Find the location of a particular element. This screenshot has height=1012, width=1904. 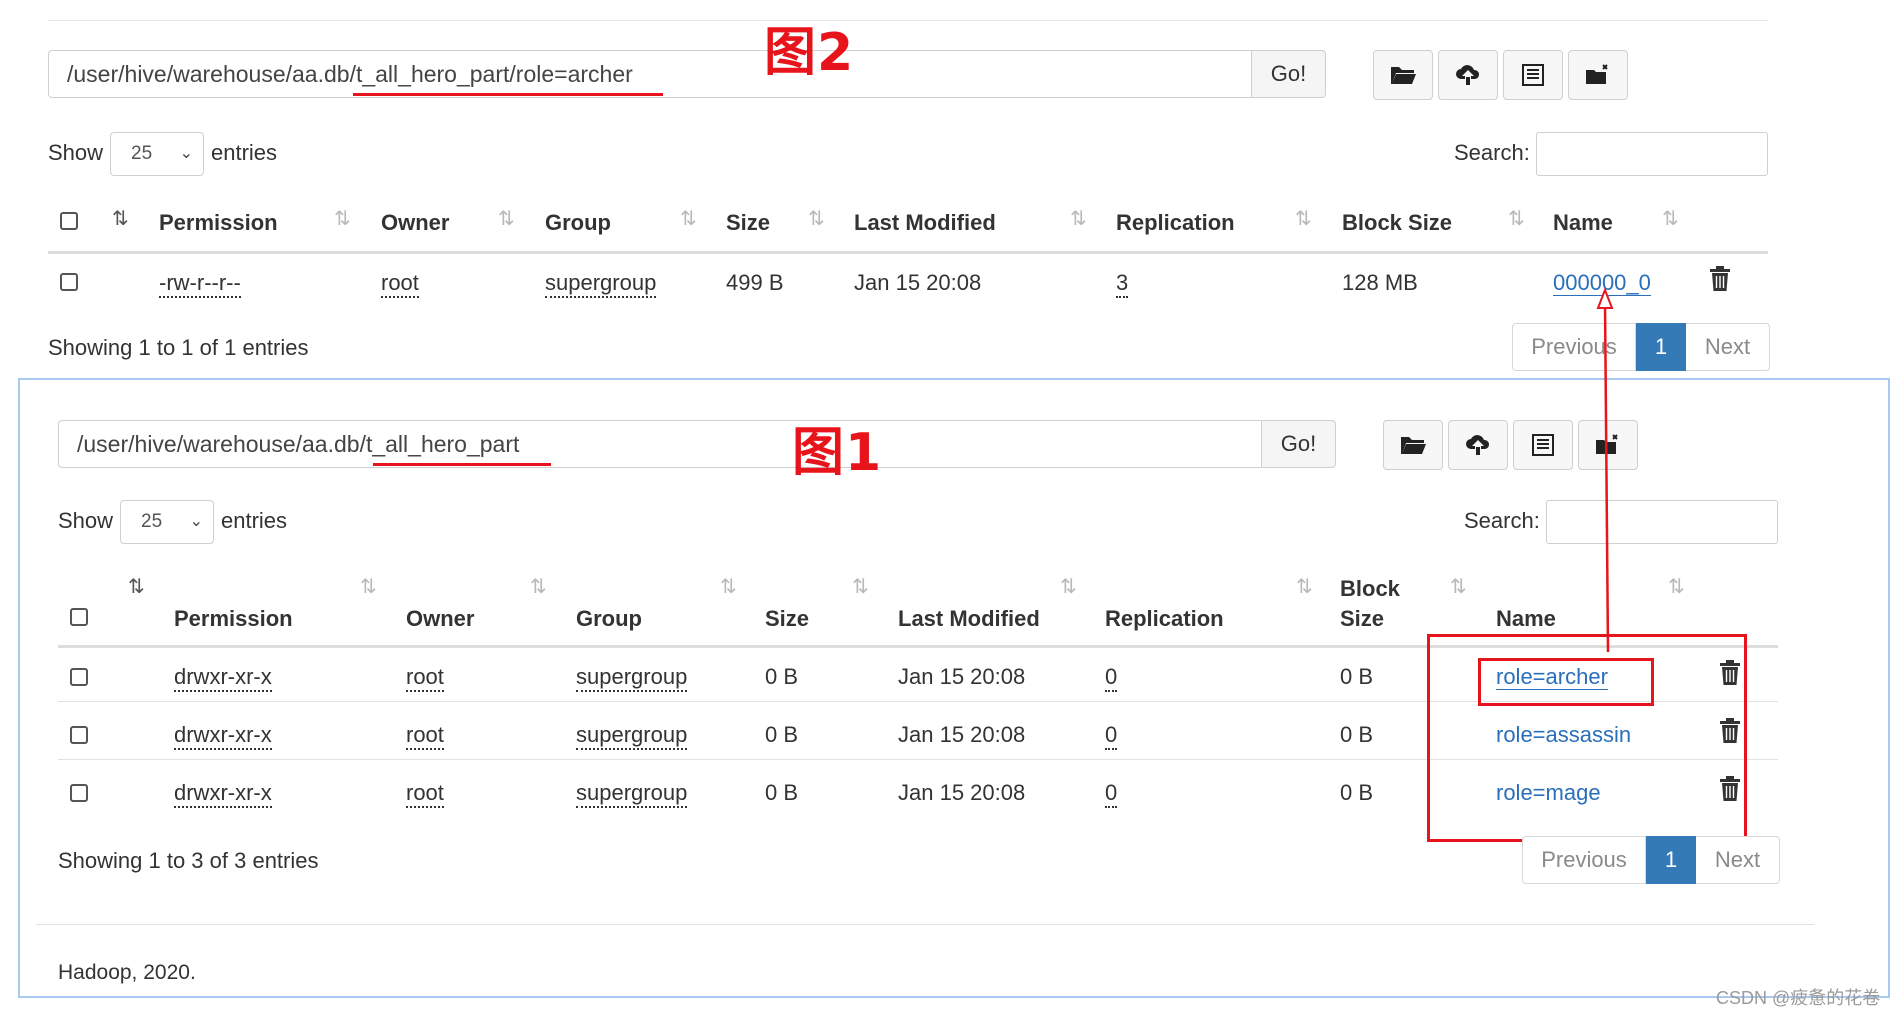

paste-button is located at coordinates (1598, 75).